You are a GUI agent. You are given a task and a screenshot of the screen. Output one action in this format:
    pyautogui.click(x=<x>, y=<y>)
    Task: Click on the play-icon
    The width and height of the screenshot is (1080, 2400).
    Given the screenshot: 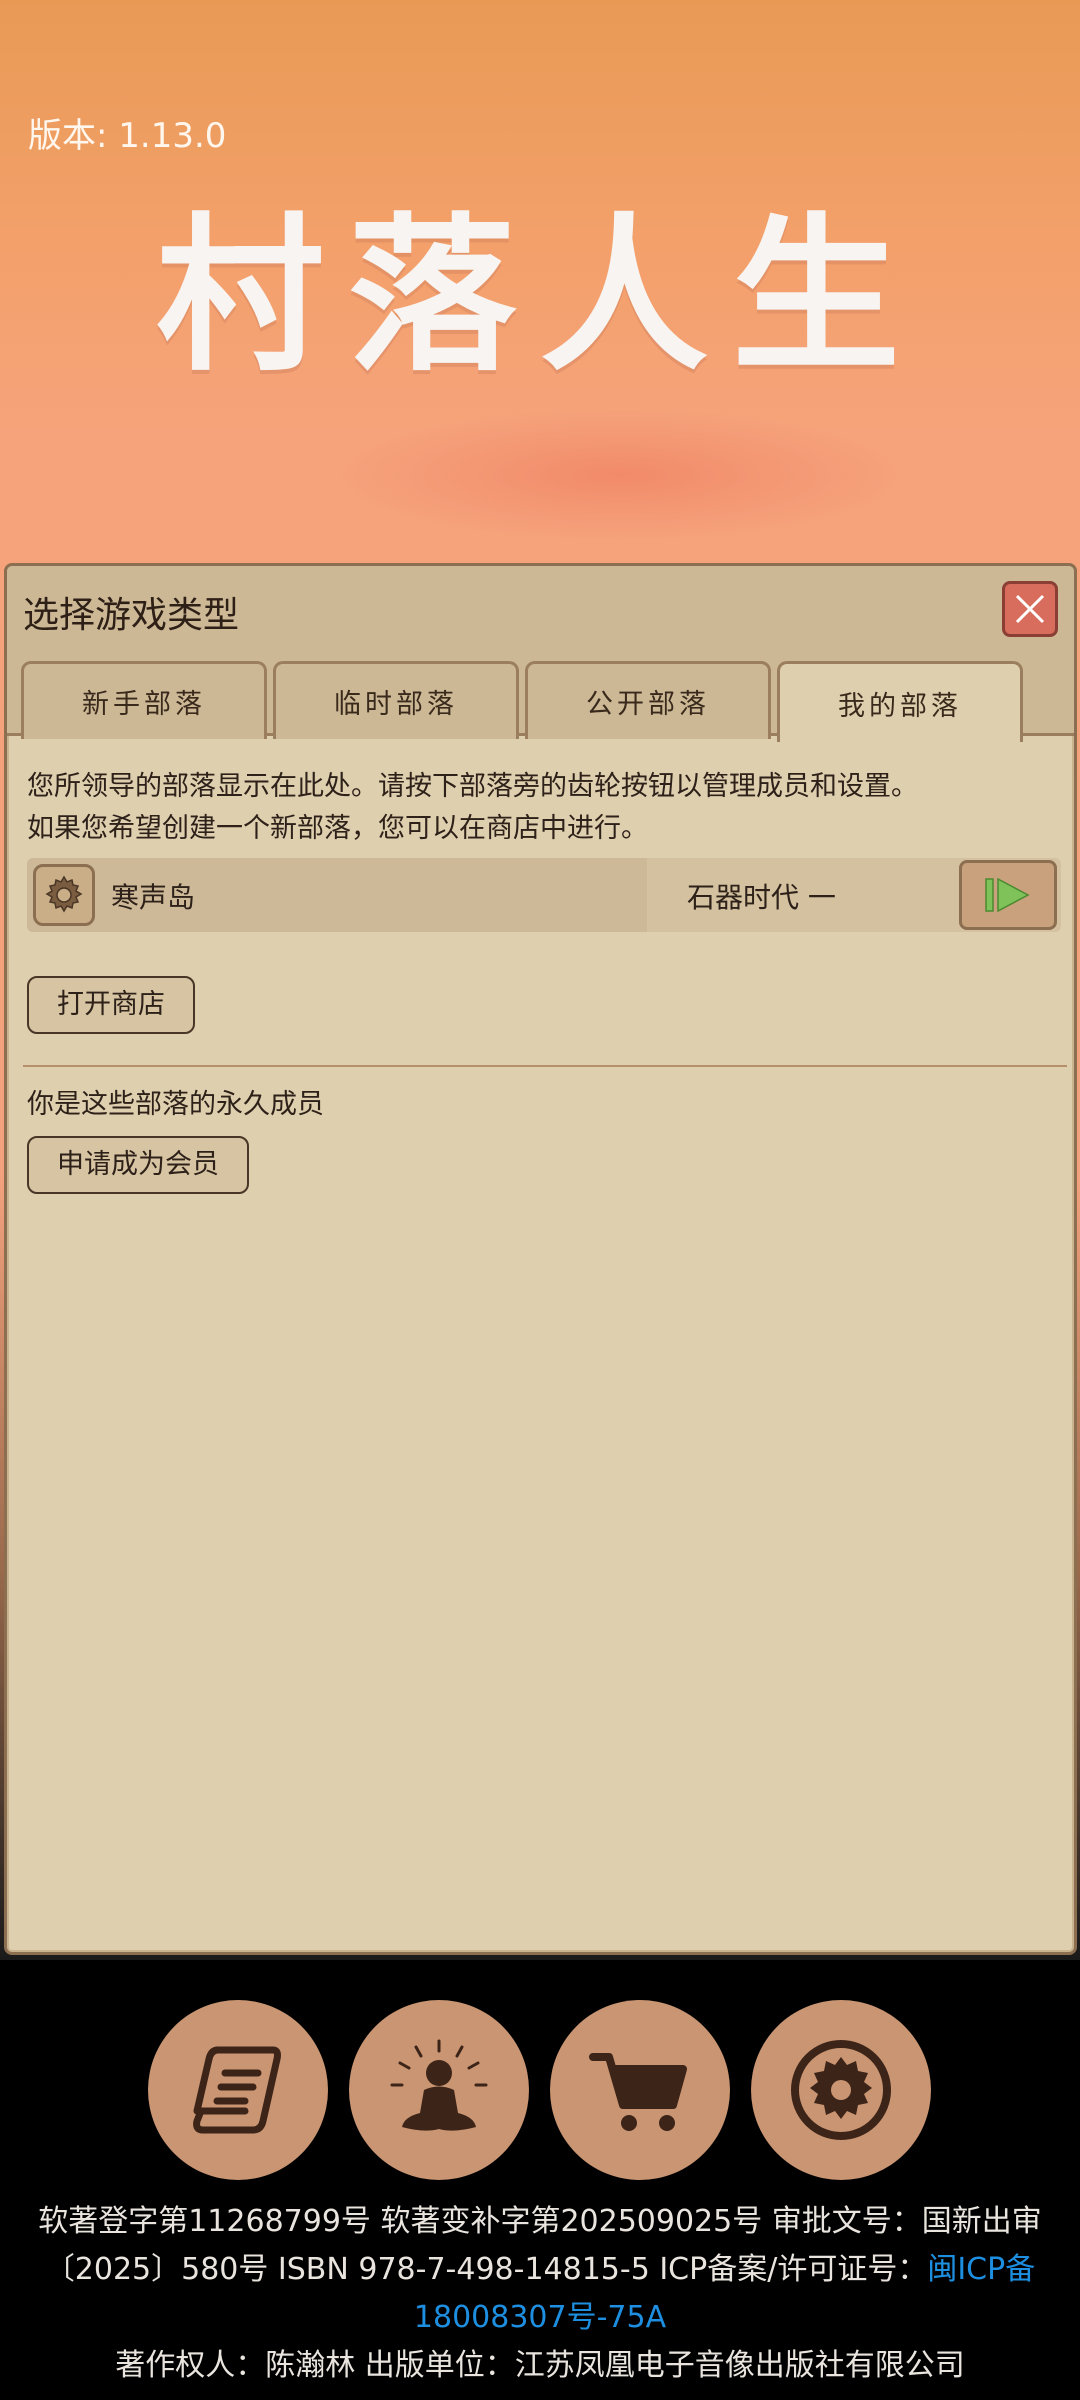 What is the action you would take?
    pyautogui.click(x=1007, y=895)
    